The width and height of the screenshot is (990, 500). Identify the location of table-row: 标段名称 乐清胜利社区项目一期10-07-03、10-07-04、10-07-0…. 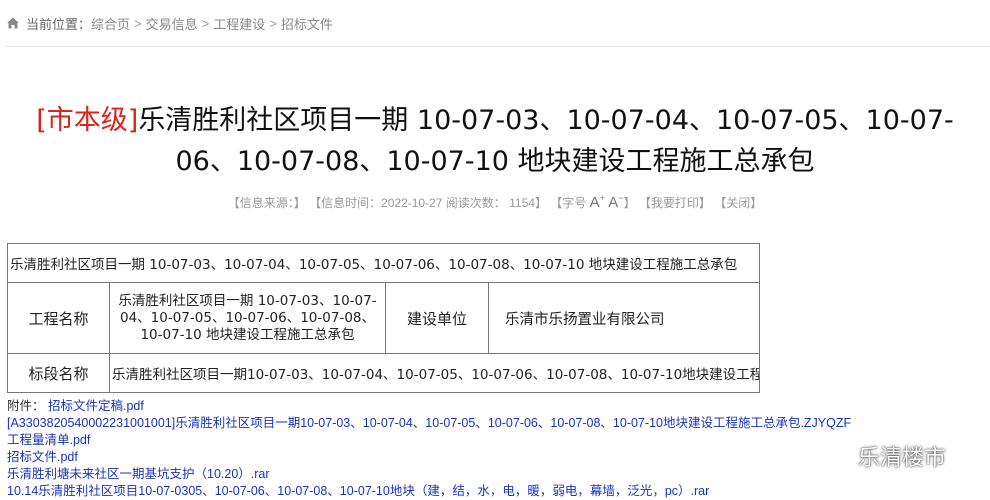
(383, 373).